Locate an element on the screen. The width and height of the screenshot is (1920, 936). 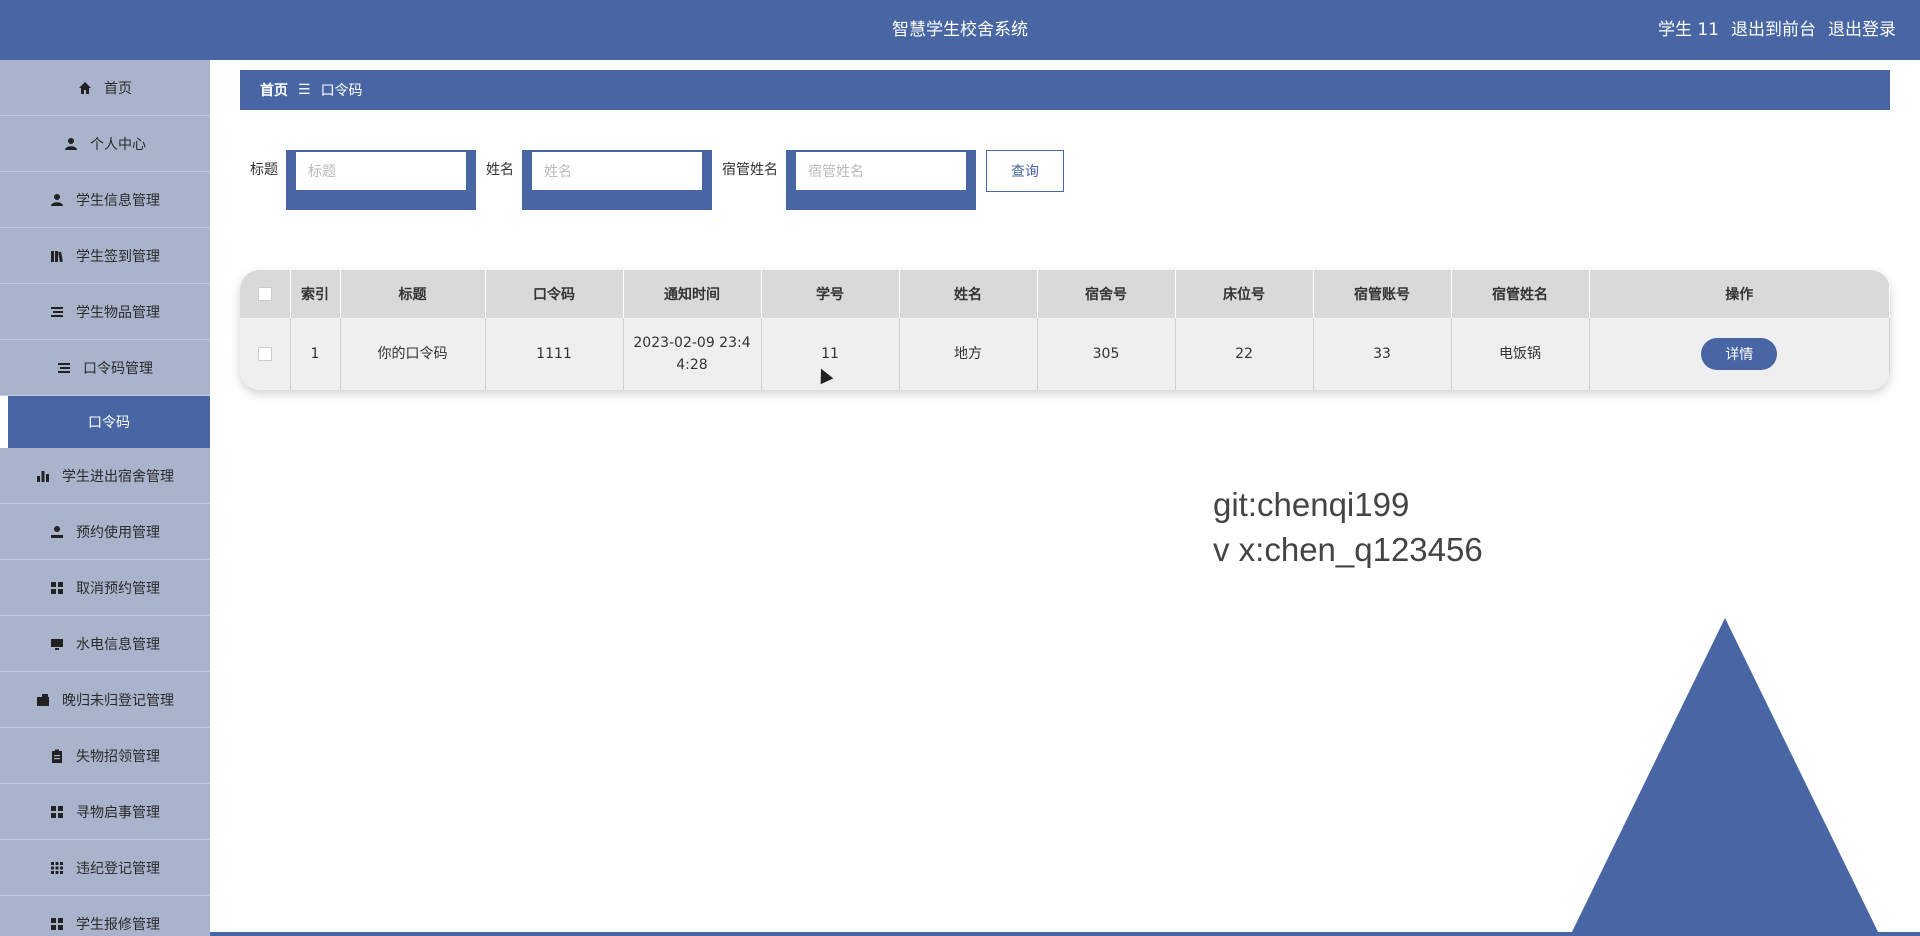
sidebar-item-lost-notice: 寻物启事管理 is located at coordinates (105, 812).